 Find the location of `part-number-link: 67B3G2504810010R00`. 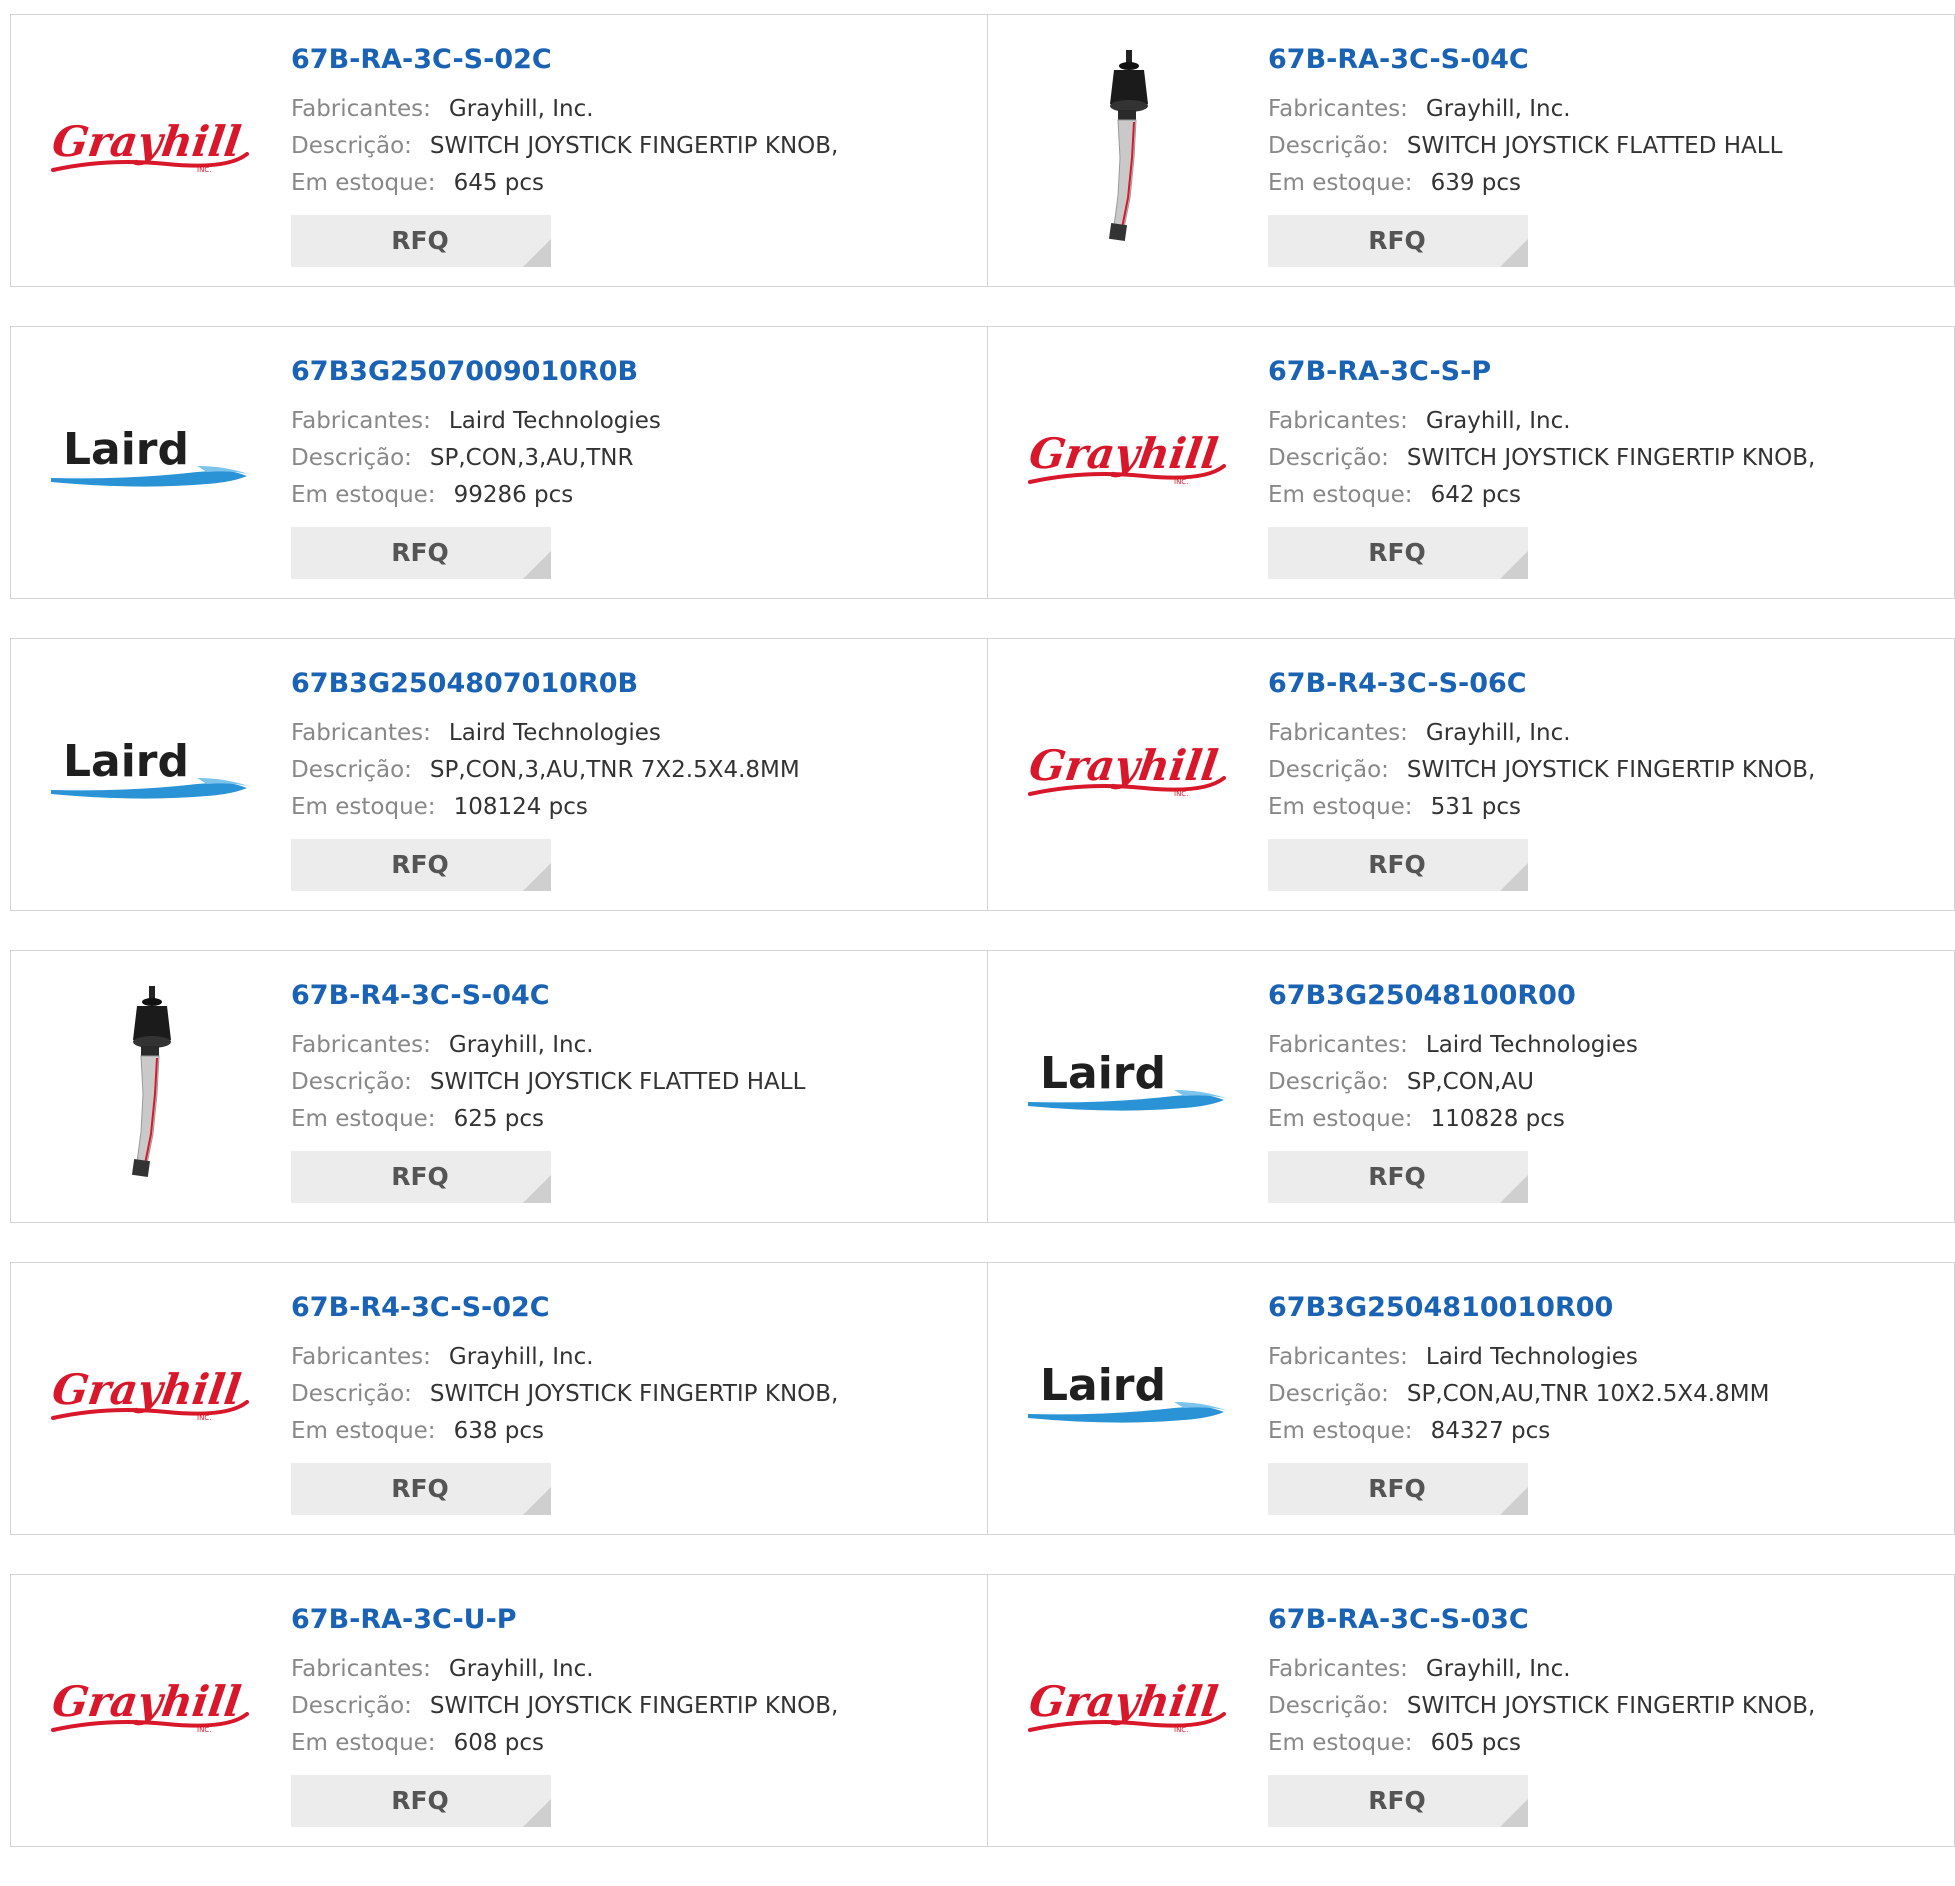

part-number-link: 67B3G2504810010R00 is located at coordinates (1518, 1308).